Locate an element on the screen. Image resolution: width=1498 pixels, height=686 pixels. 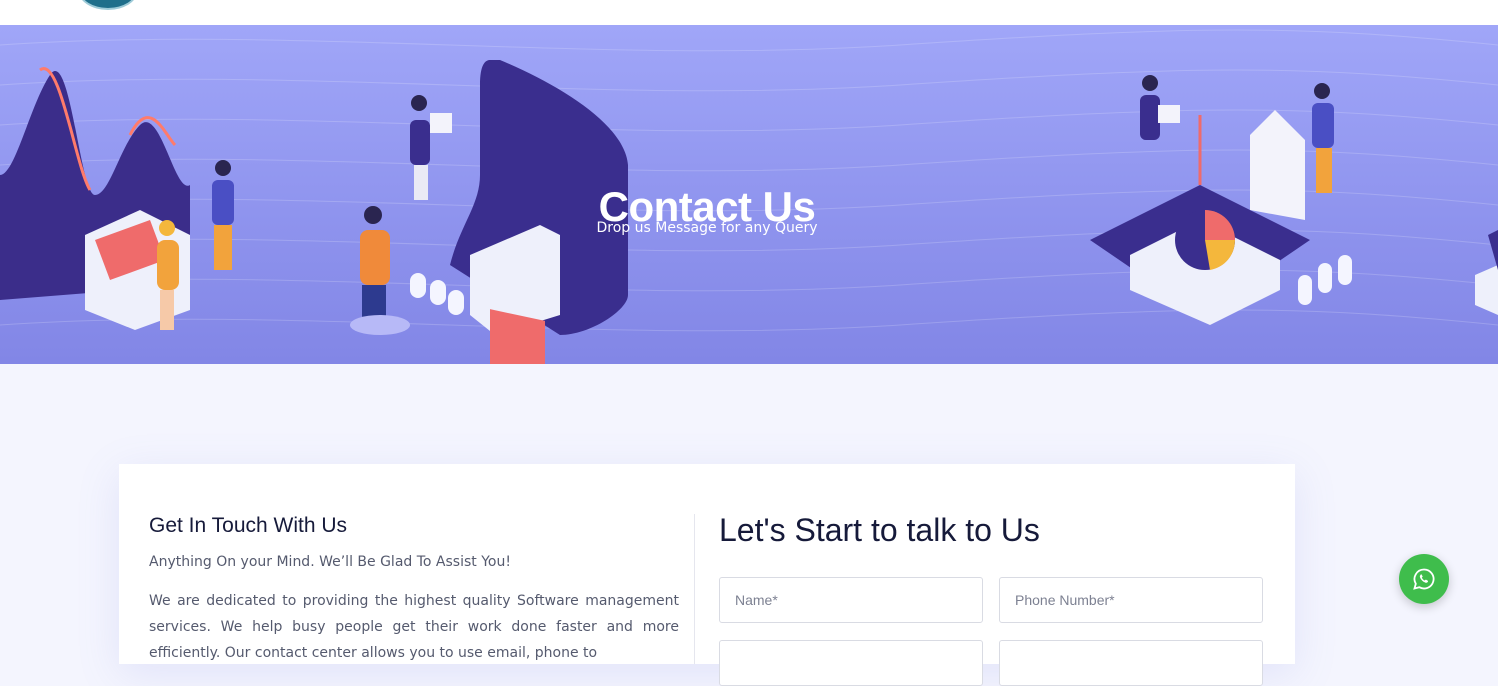
site-logo is located at coordinates (108, 5).